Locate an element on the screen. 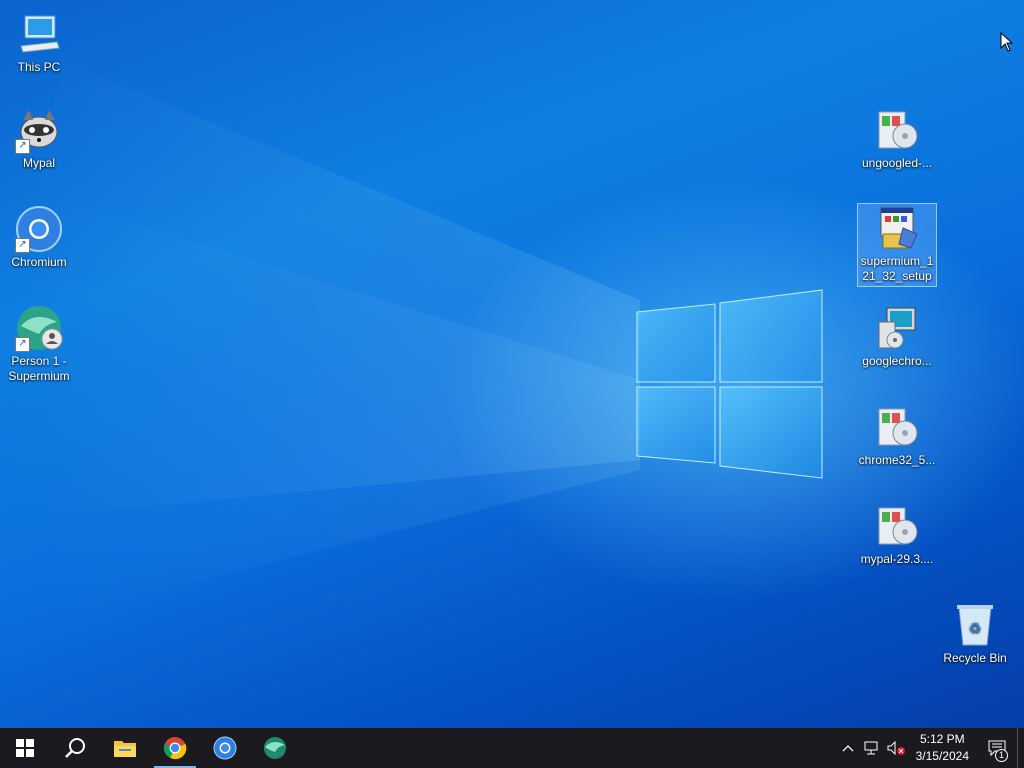 Image resolution: width=1024 pixels, height=768 pixels. raccoon-icon: ↗ is located at coordinates (39, 130).